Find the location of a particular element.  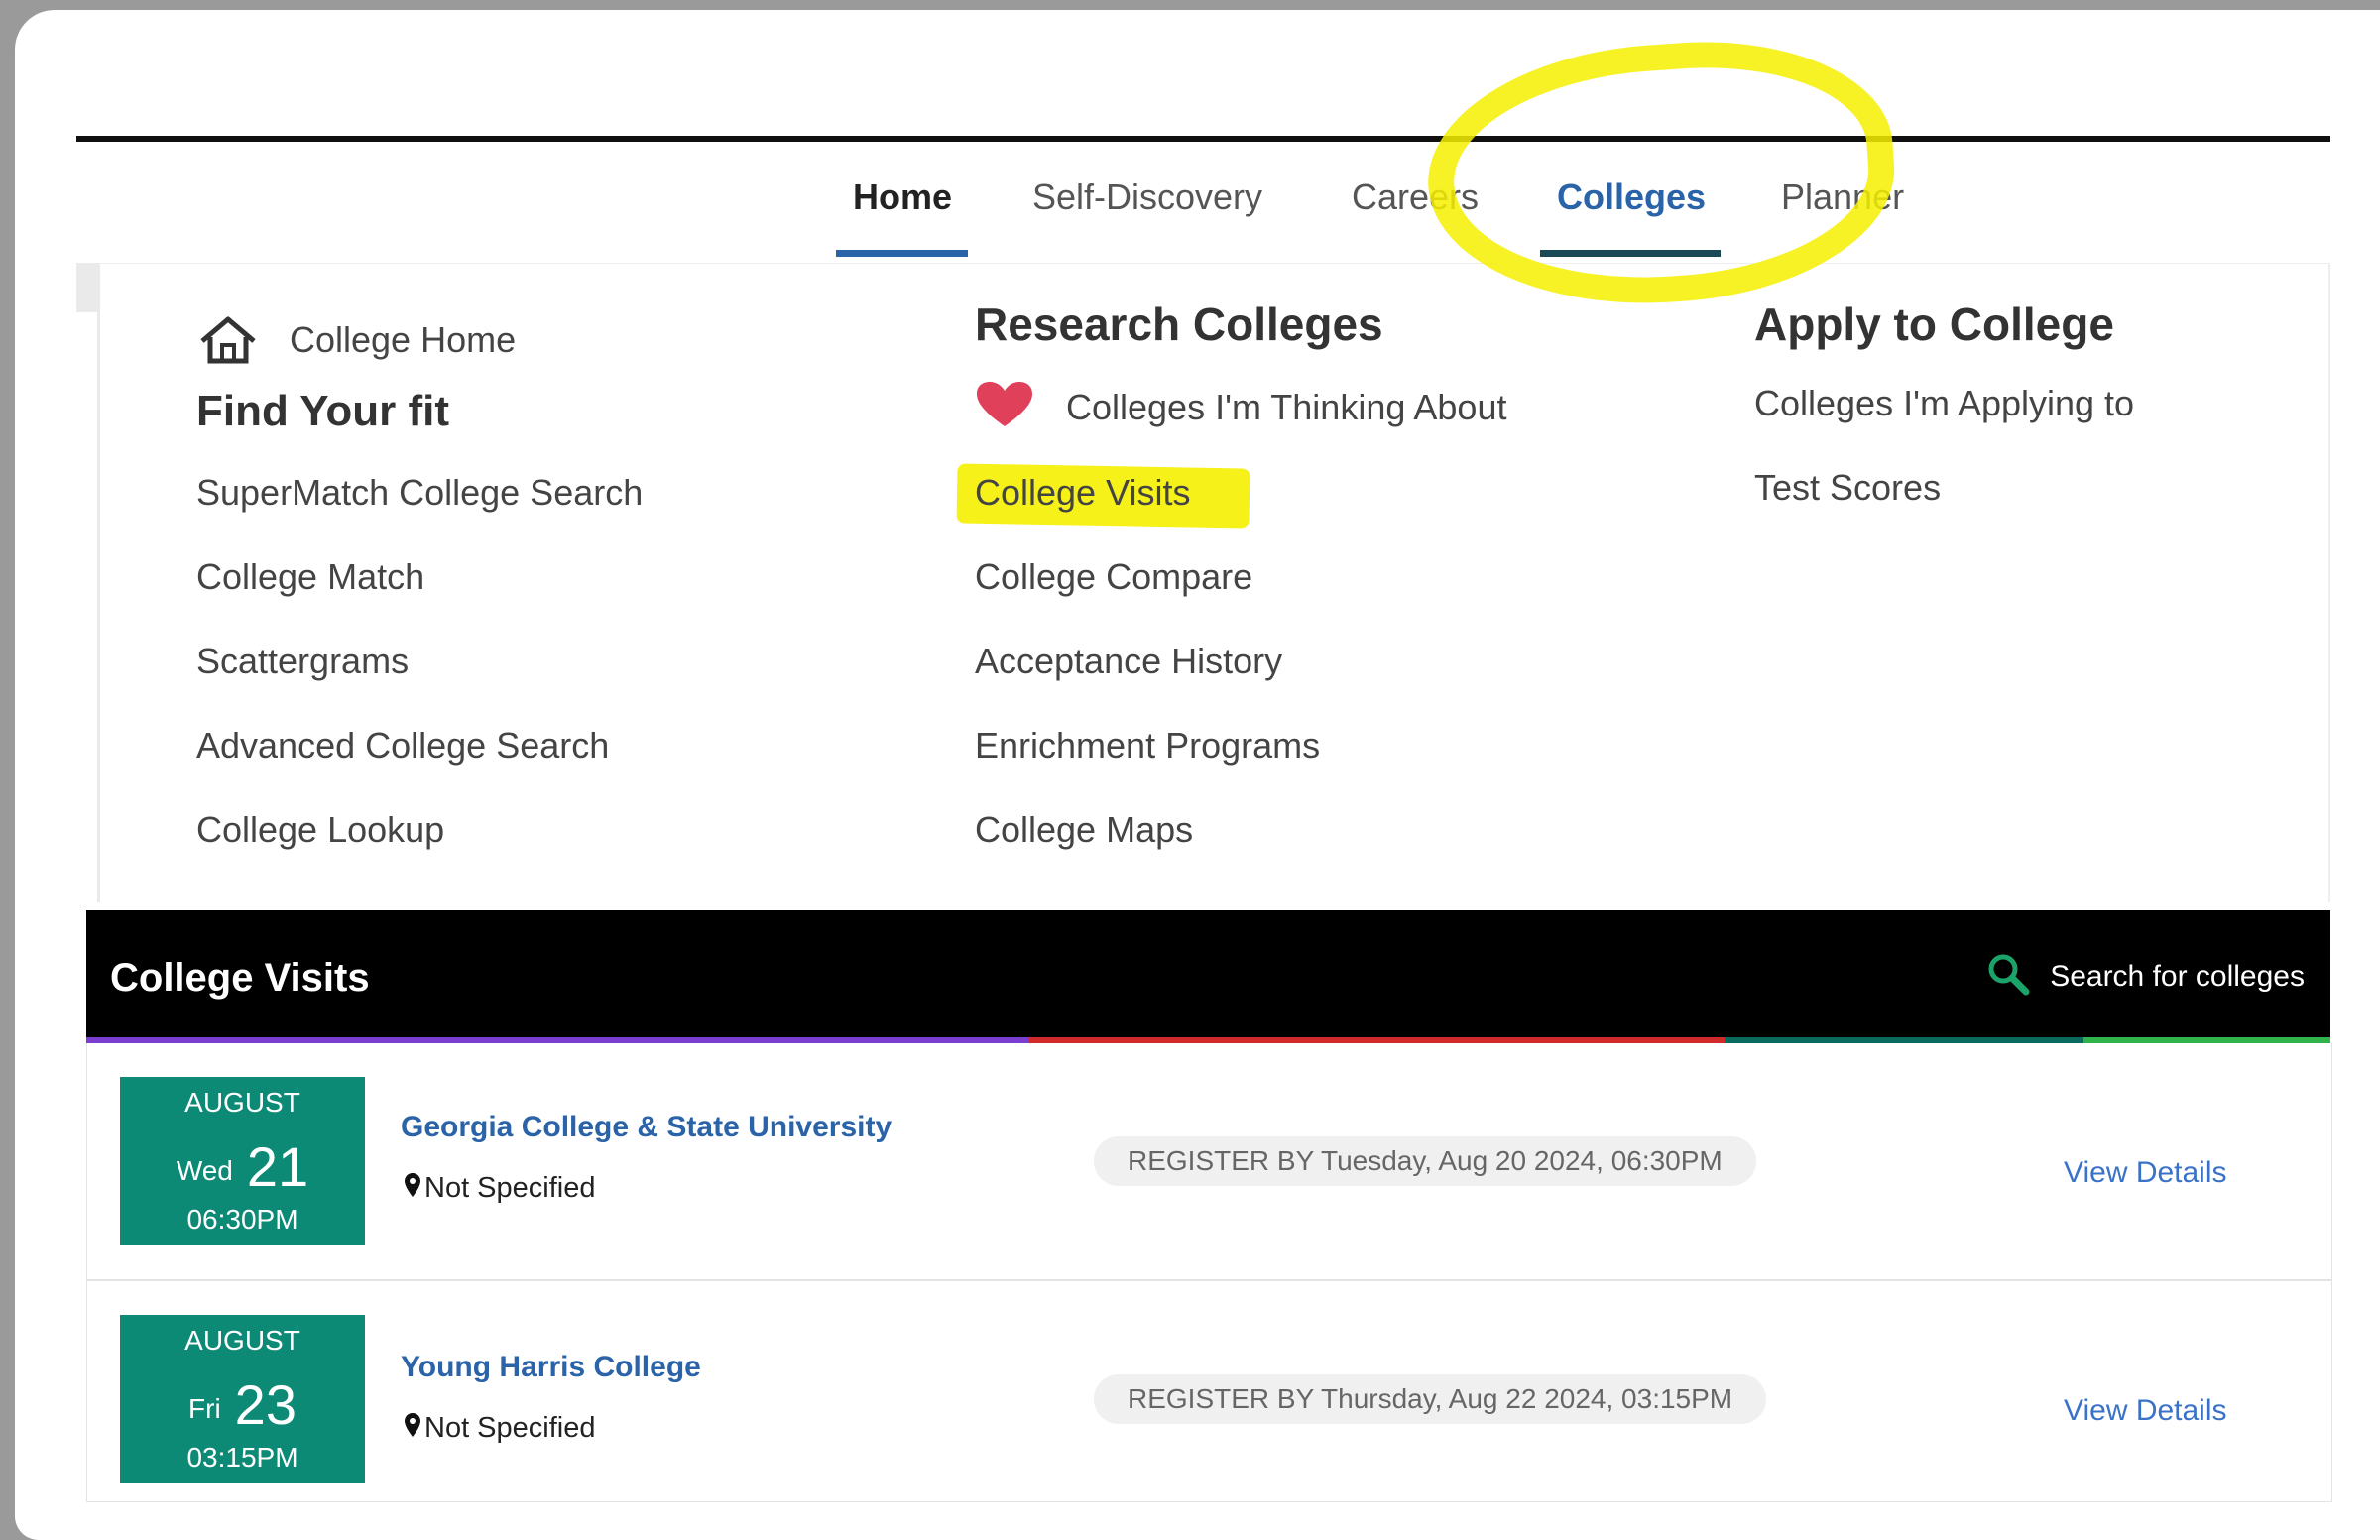

visit-date-box: AUGUST Wed 21 06:30PM is located at coordinates (242, 1161).